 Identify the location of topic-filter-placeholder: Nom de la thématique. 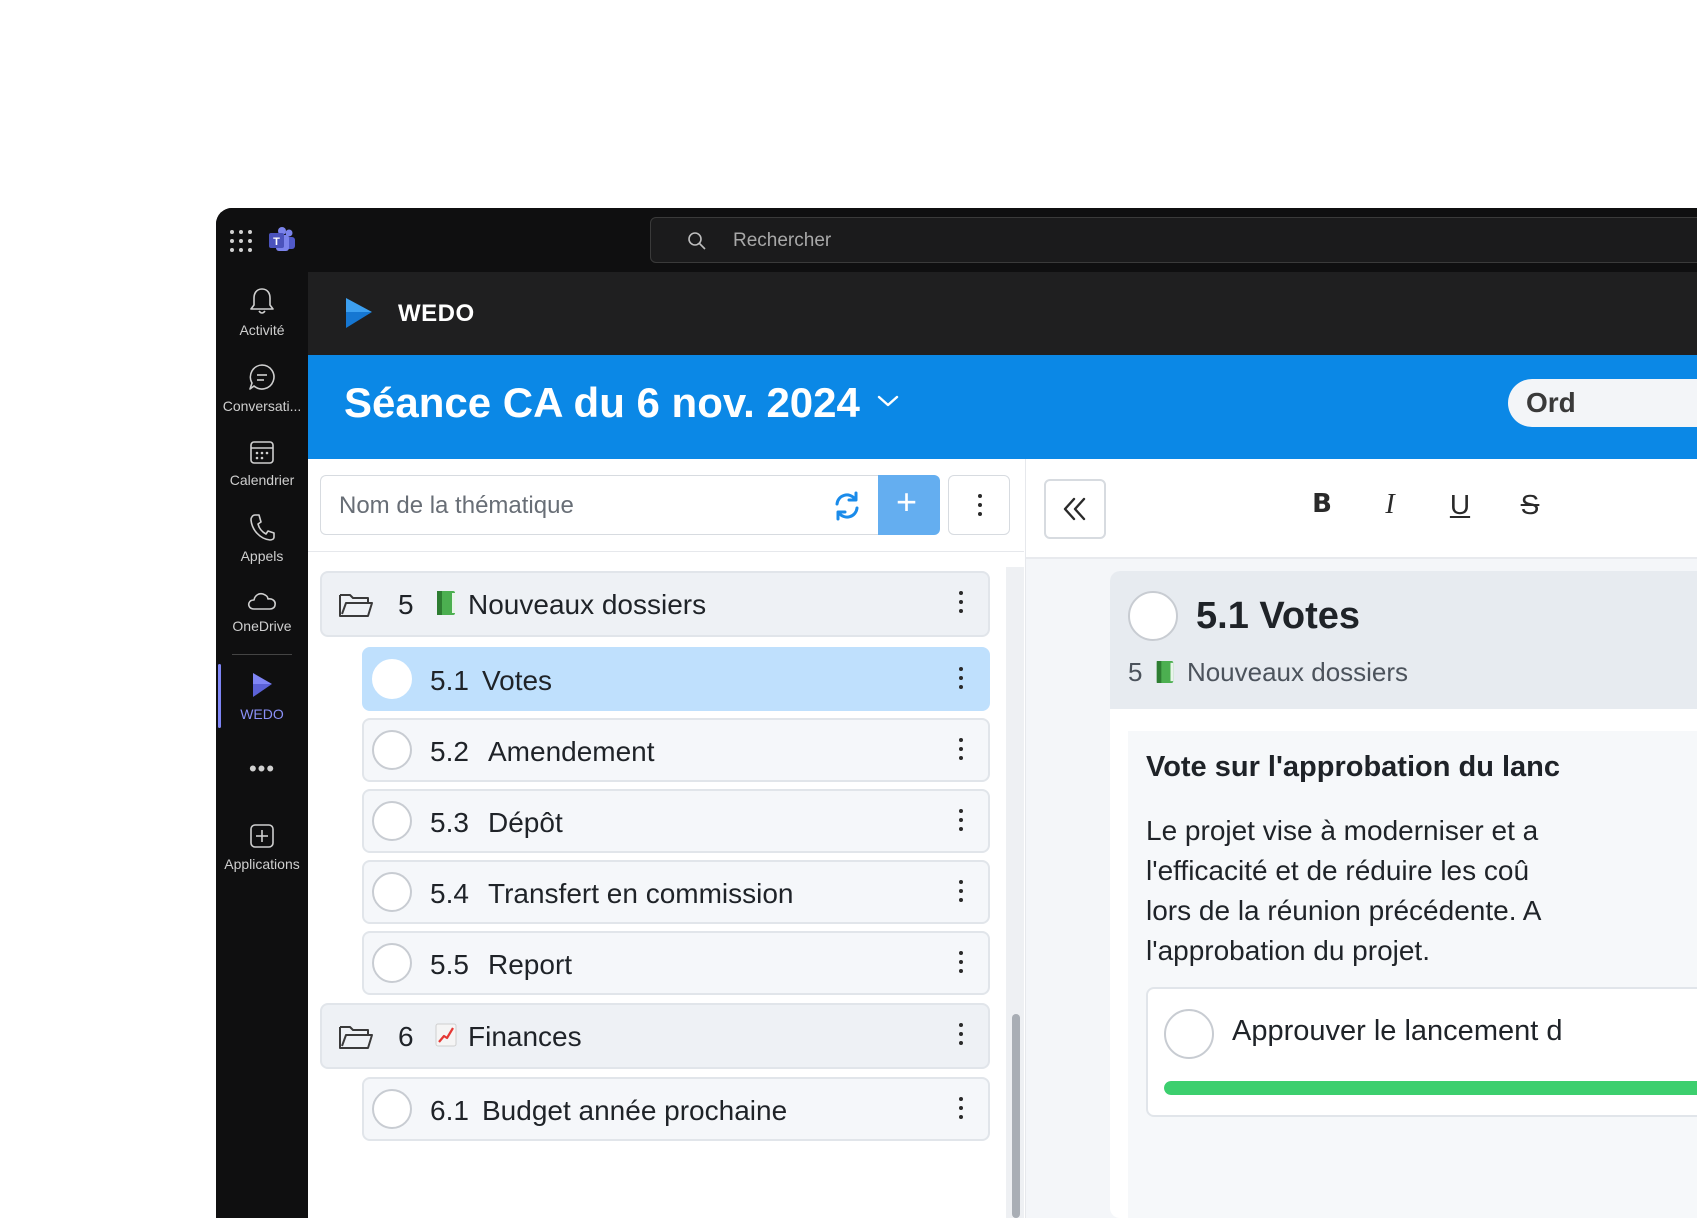
(456, 505).